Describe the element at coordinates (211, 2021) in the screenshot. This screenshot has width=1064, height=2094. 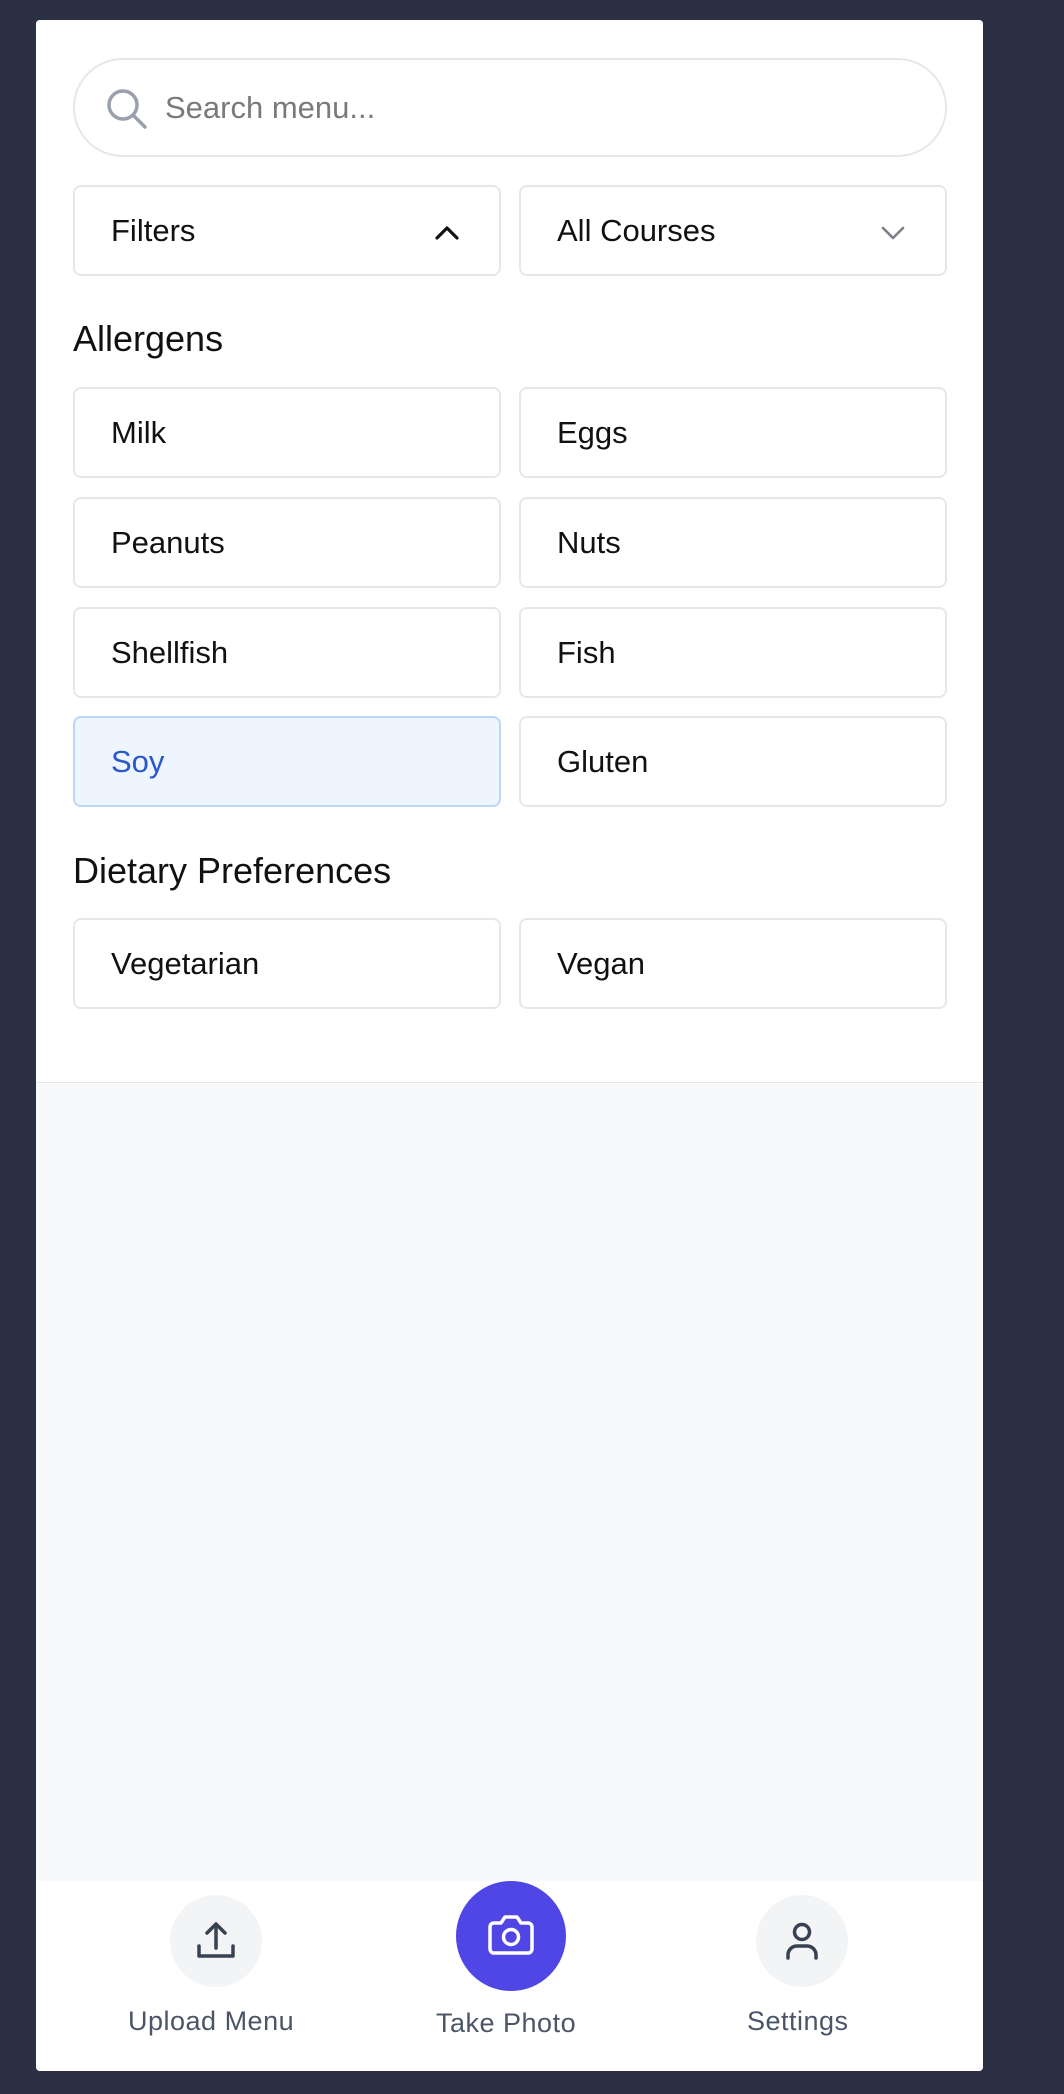
I see `upload-menu-label: Upload Menu` at that location.